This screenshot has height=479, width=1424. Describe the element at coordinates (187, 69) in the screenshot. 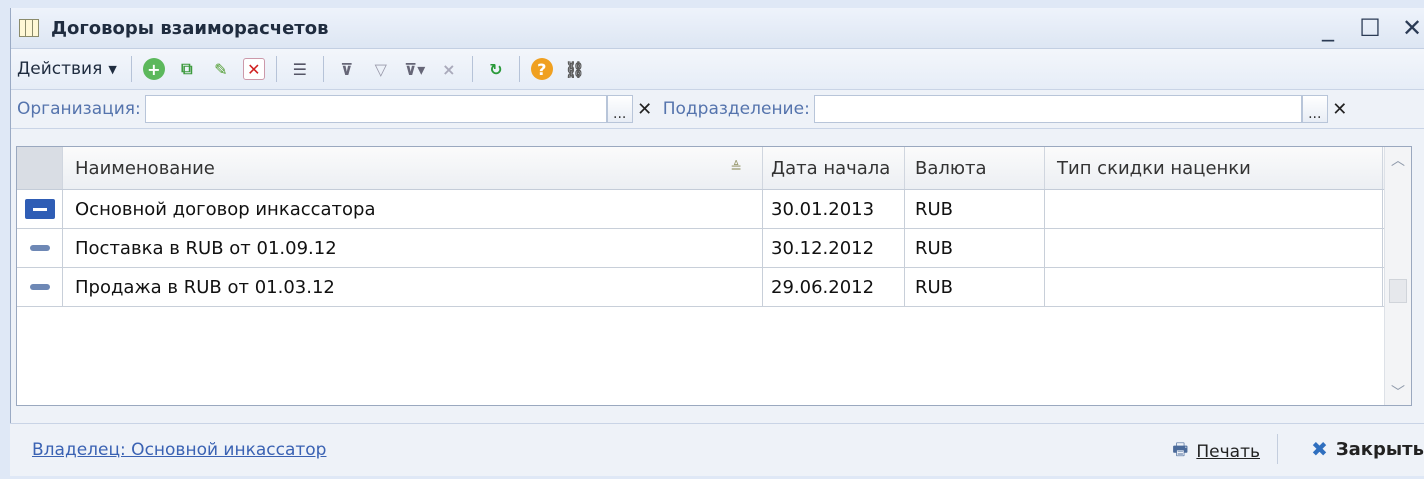

I see `copy-icon: ⧉` at that location.